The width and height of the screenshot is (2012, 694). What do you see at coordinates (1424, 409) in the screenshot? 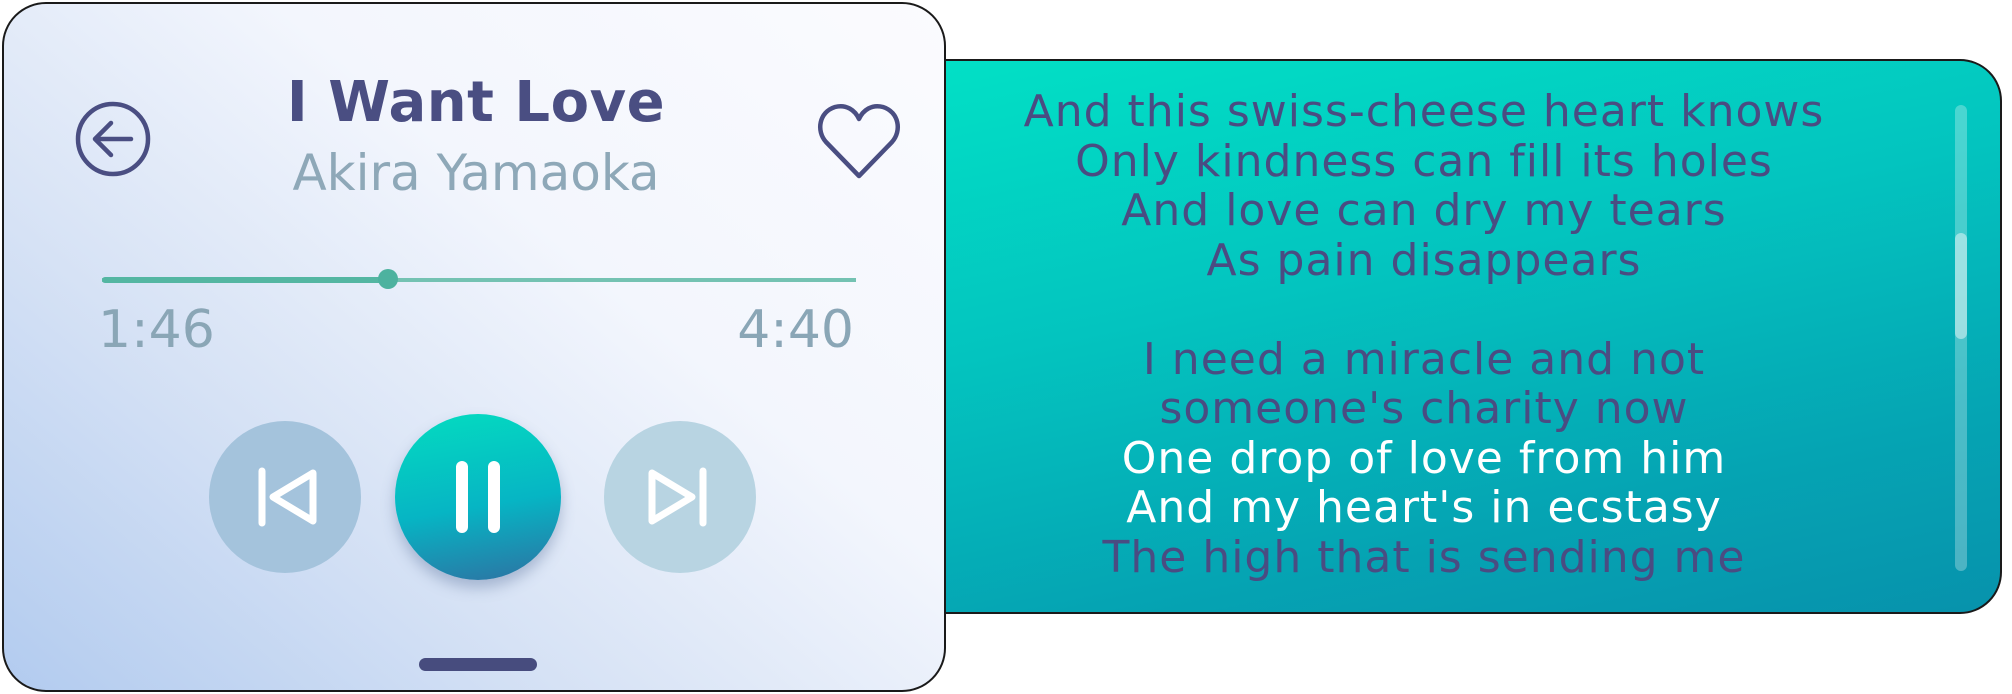
I see `lyric-line: someone's charity now` at bounding box center [1424, 409].